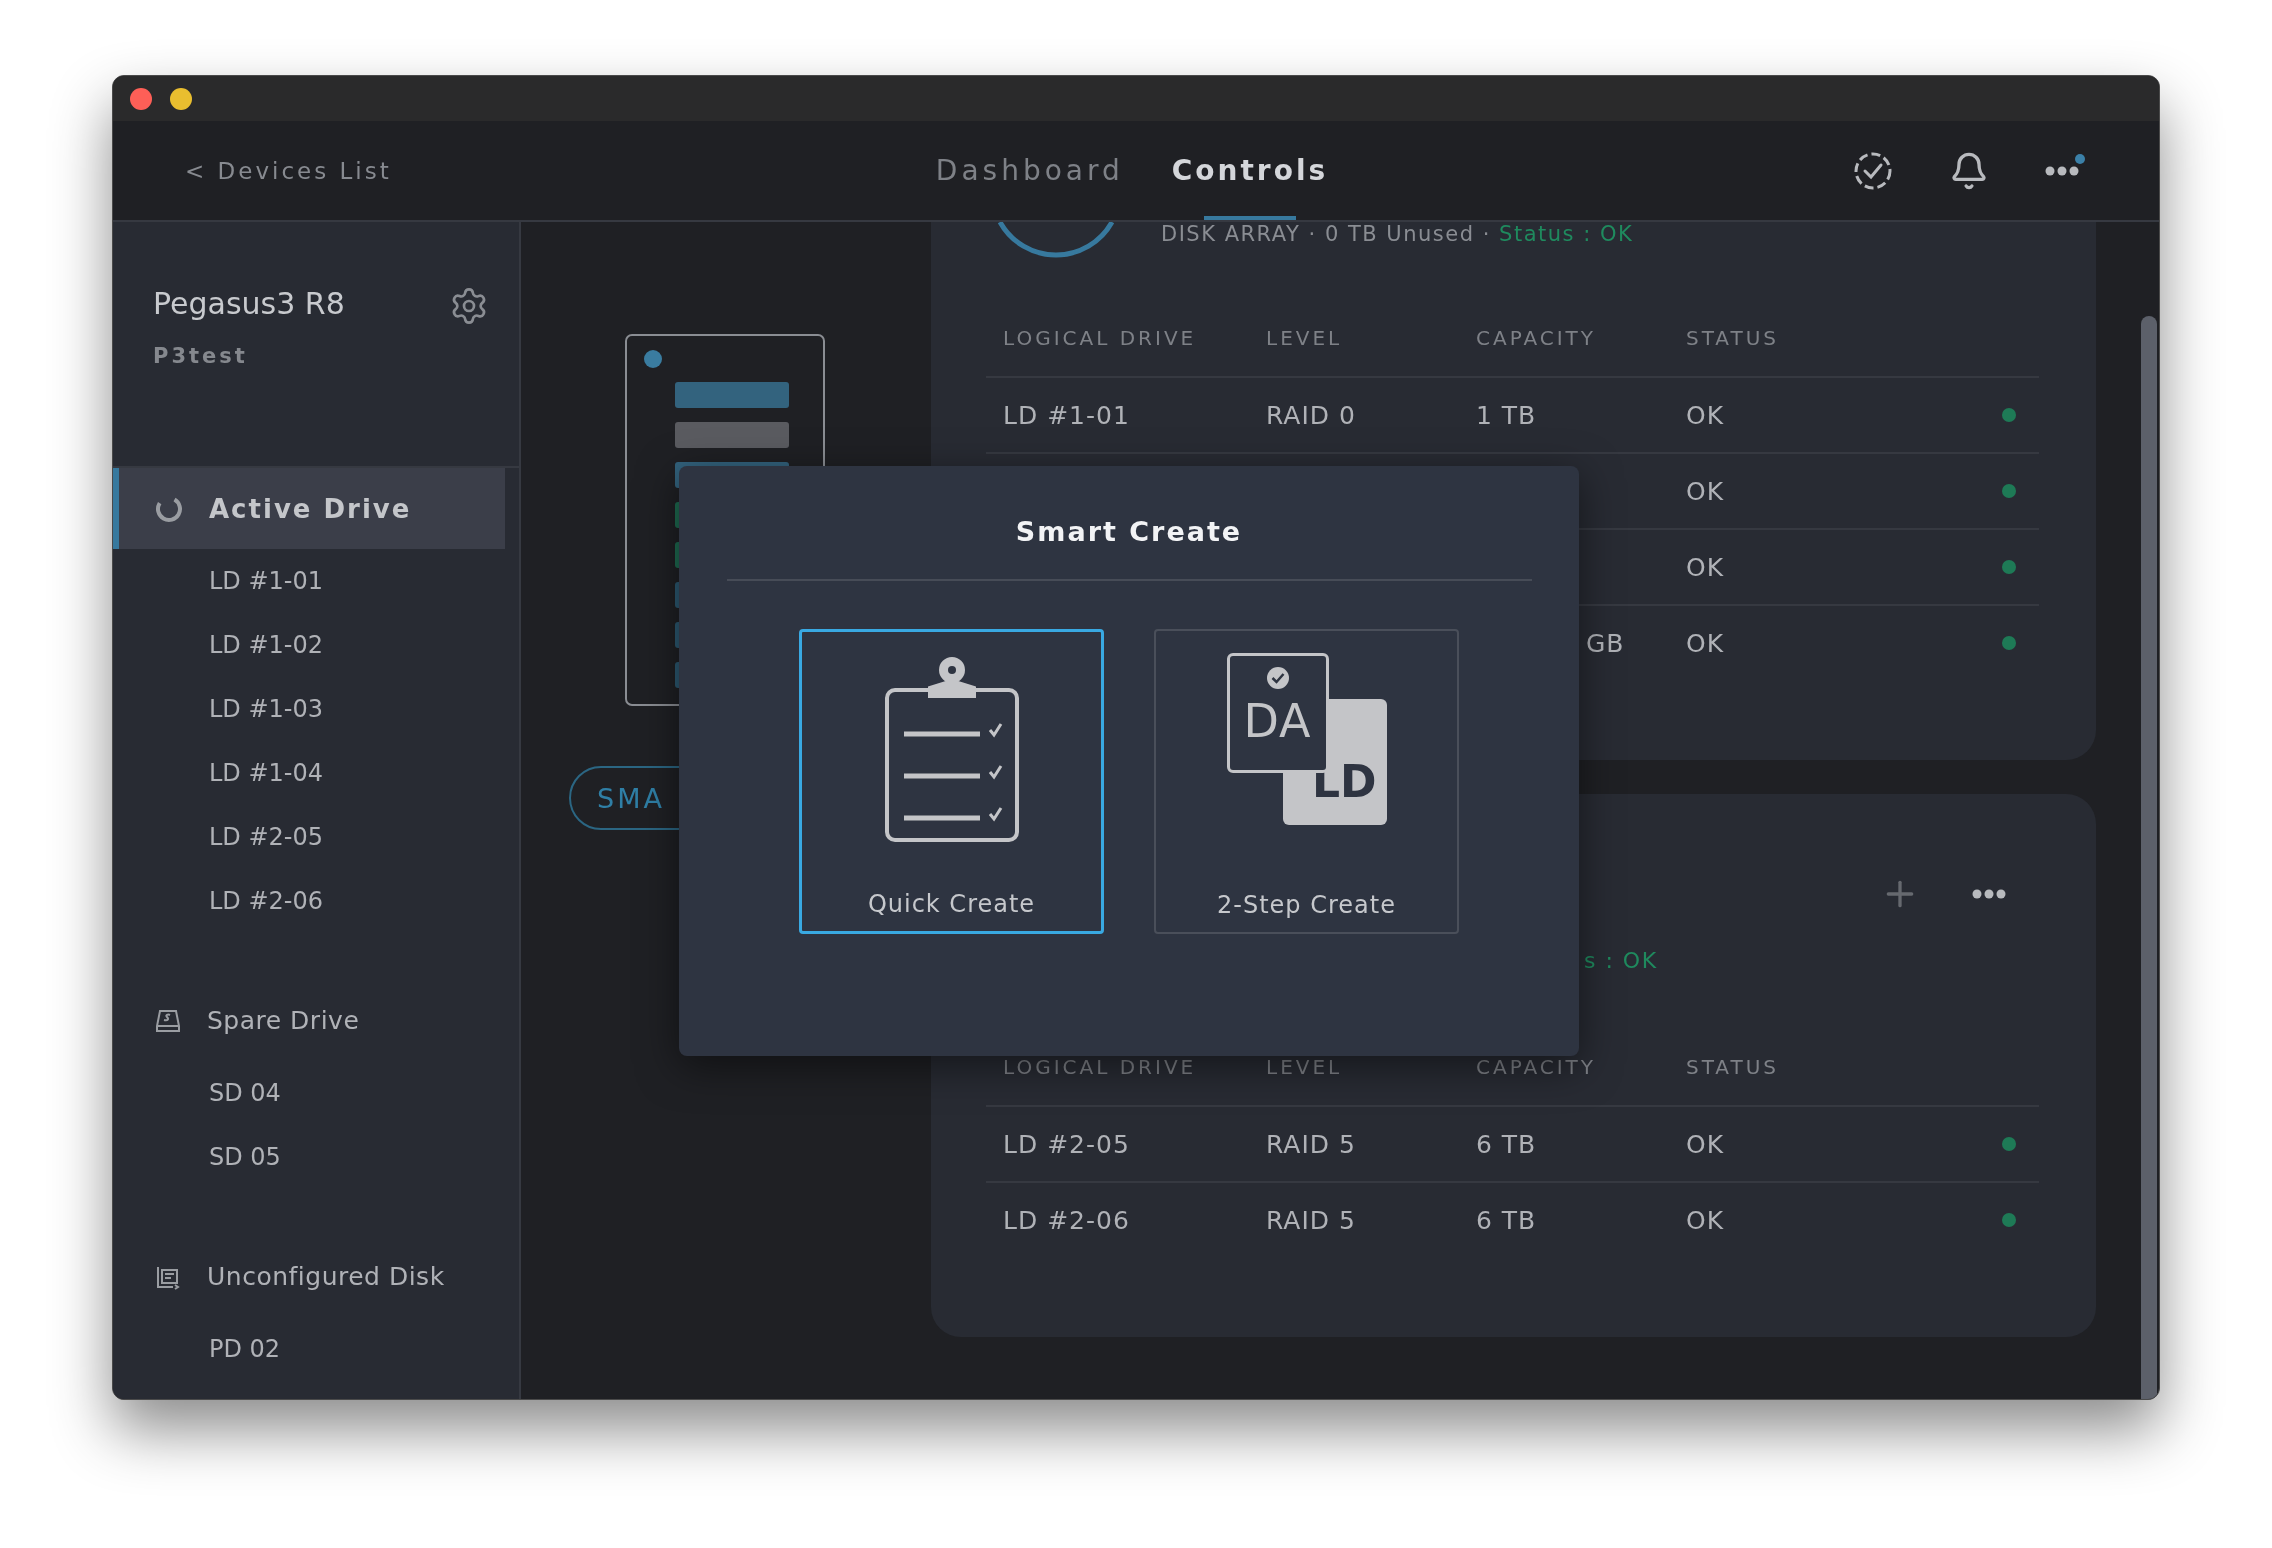 The width and height of the screenshot is (2272, 1548). I want to click on minimize-icon, so click(181, 98).